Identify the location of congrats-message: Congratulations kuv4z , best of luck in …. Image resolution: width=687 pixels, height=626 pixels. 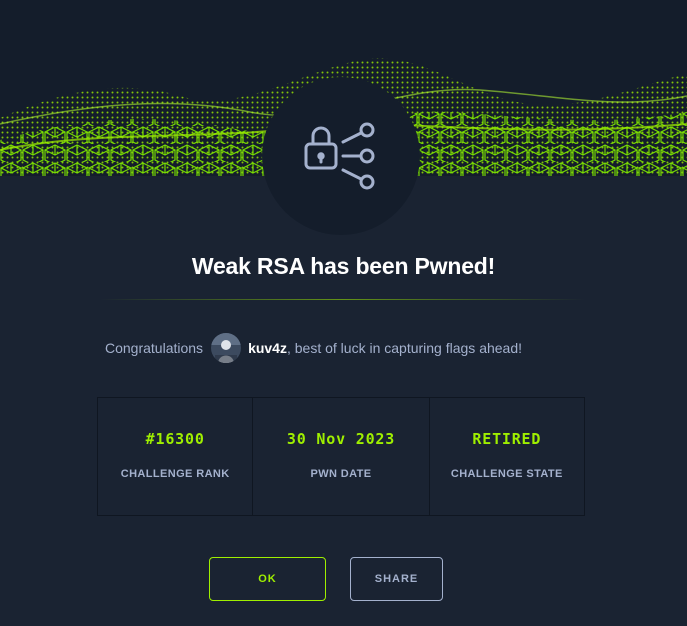
(314, 348).